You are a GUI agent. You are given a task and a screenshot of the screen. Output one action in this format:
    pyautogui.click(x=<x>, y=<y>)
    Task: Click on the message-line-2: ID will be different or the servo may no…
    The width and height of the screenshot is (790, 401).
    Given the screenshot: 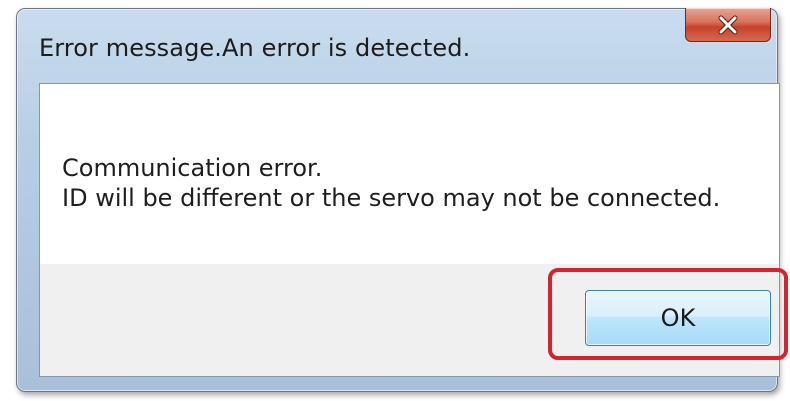 What is the action you would take?
    pyautogui.click(x=391, y=198)
    